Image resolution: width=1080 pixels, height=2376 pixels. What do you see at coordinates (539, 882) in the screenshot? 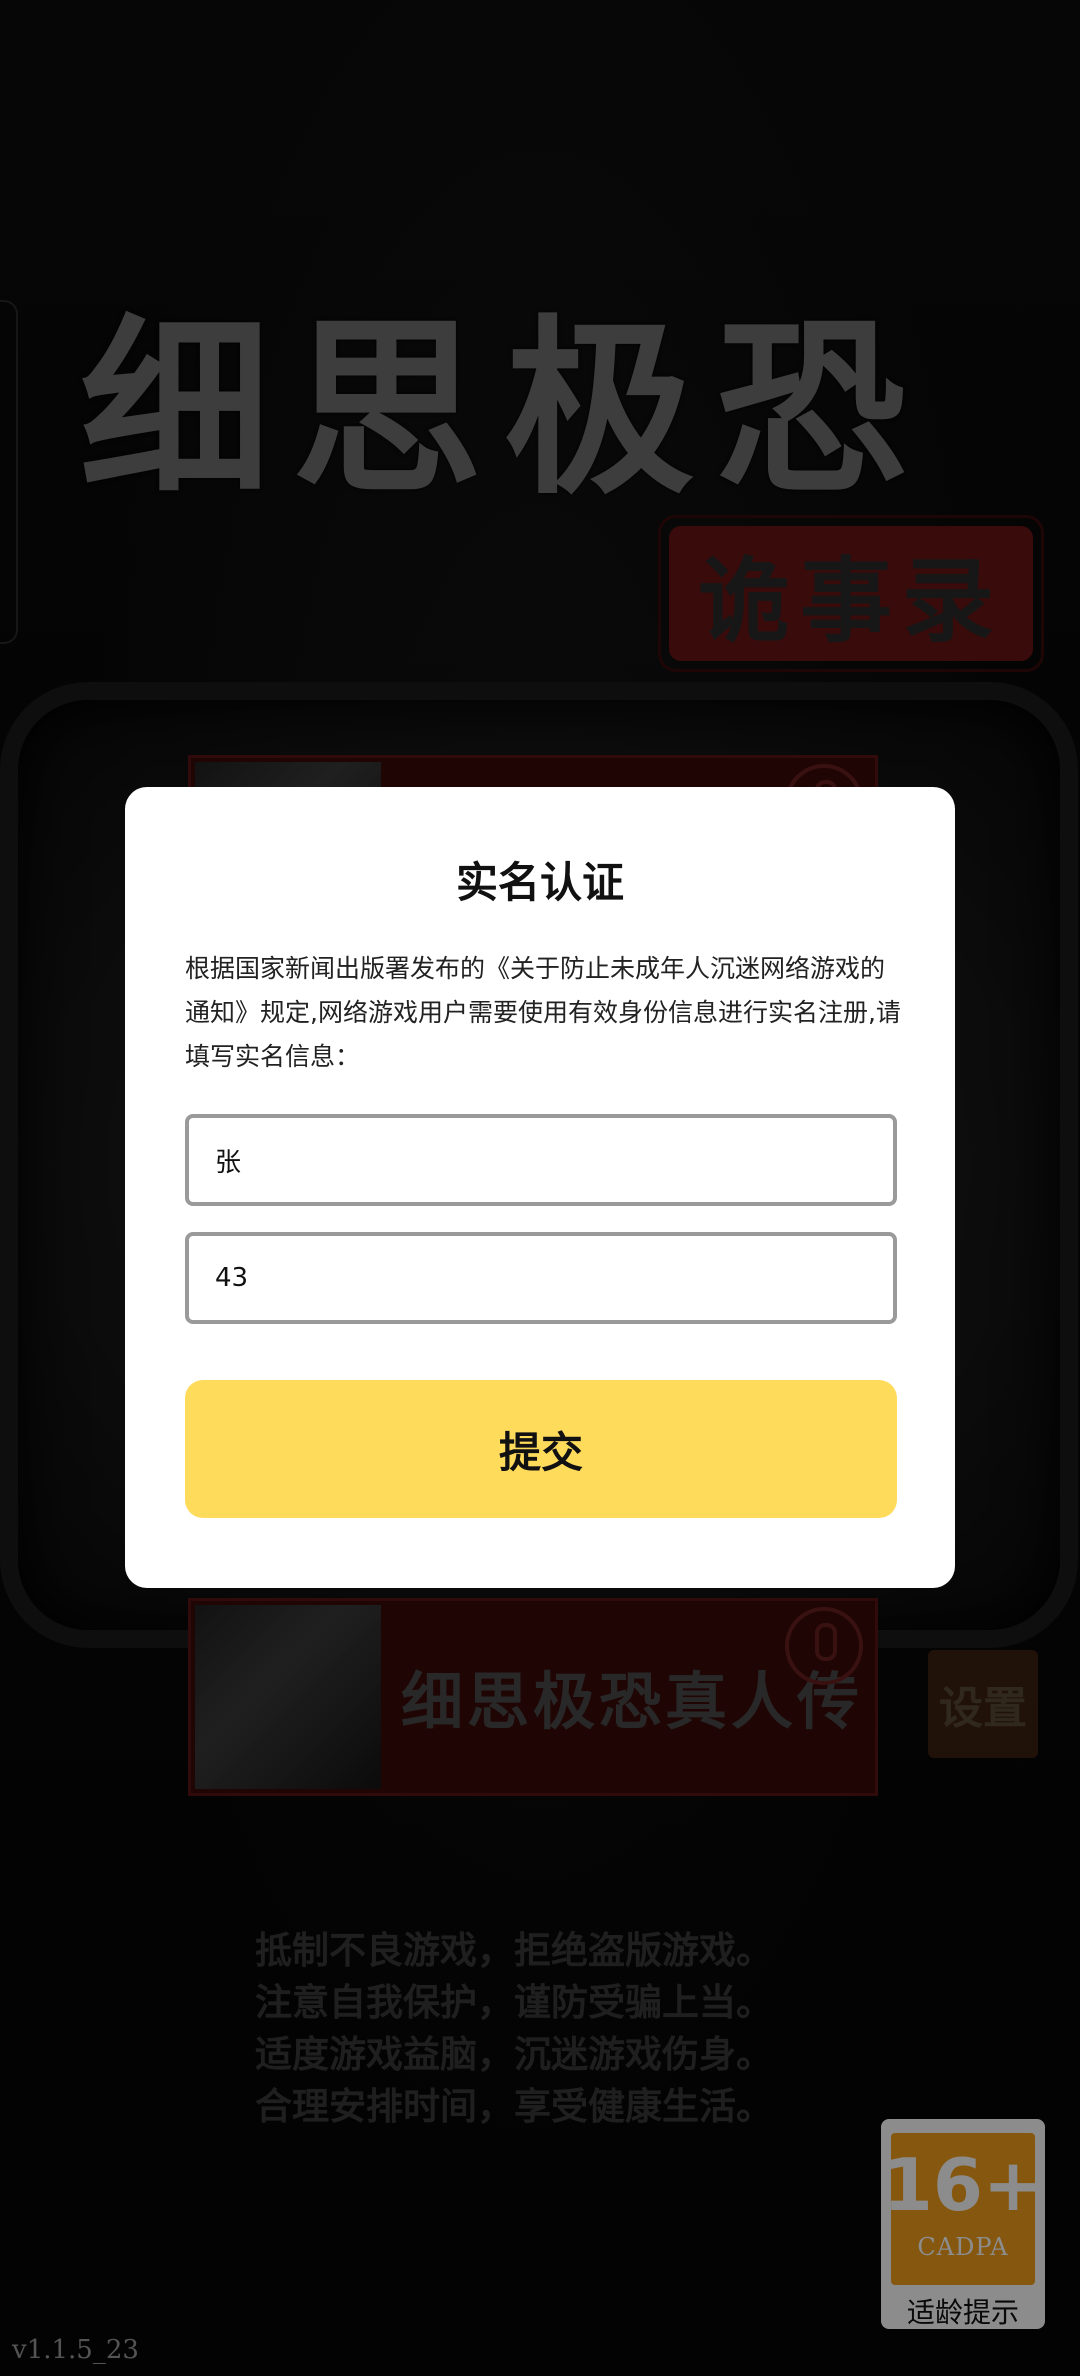
I see `dialog-title: 实名认证` at bounding box center [539, 882].